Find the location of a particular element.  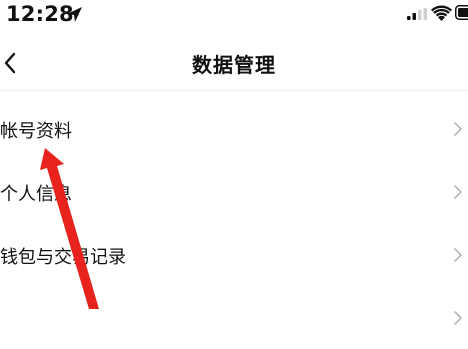

menu-item-label: 帐号资料 is located at coordinates (36, 131).